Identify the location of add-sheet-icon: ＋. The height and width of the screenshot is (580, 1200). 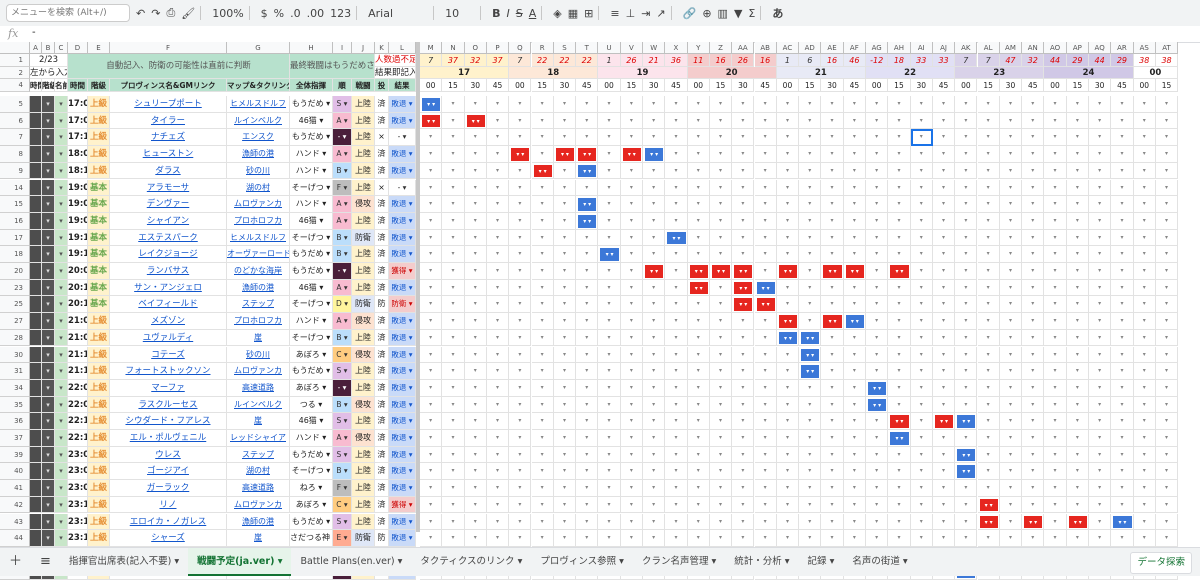
(15, 562).